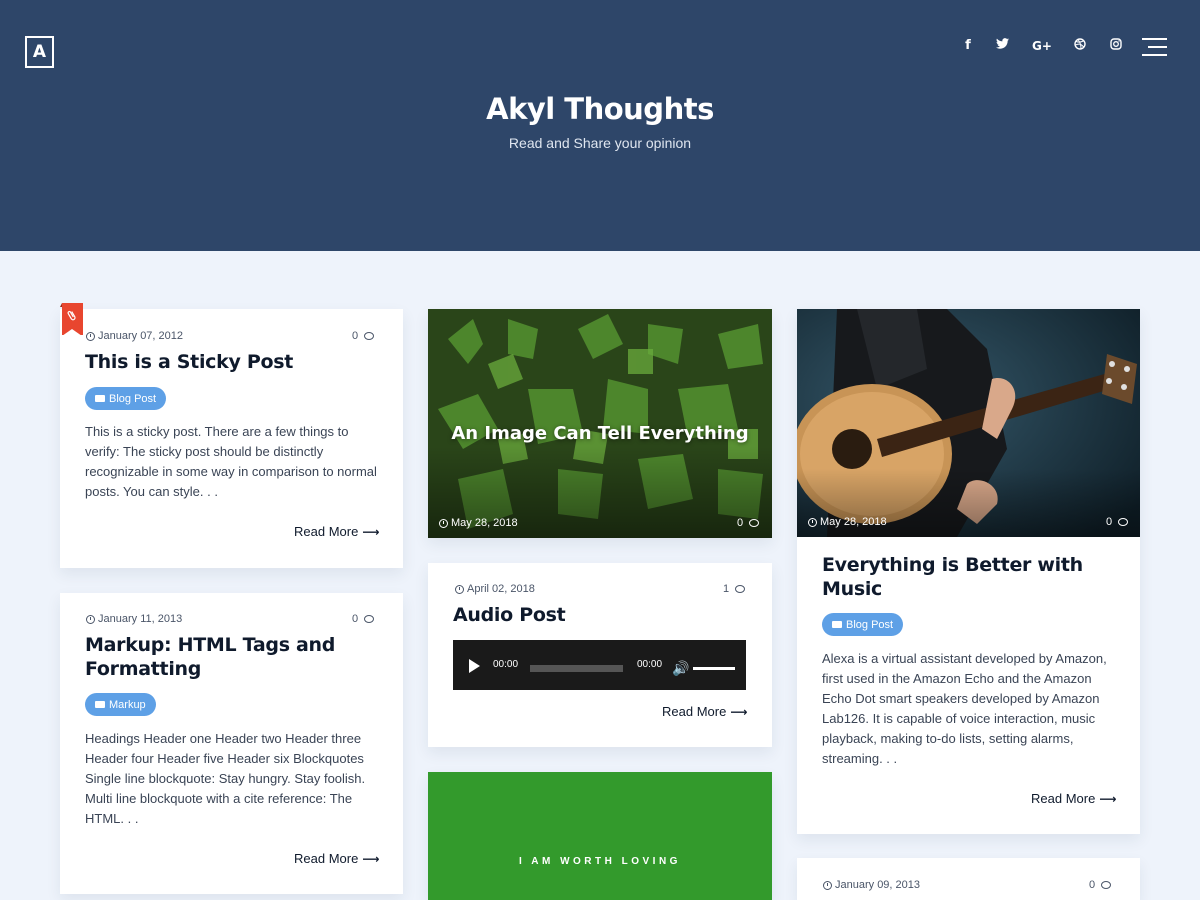 The image size is (1200, 900). I want to click on post-card-green, so click(600, 836).